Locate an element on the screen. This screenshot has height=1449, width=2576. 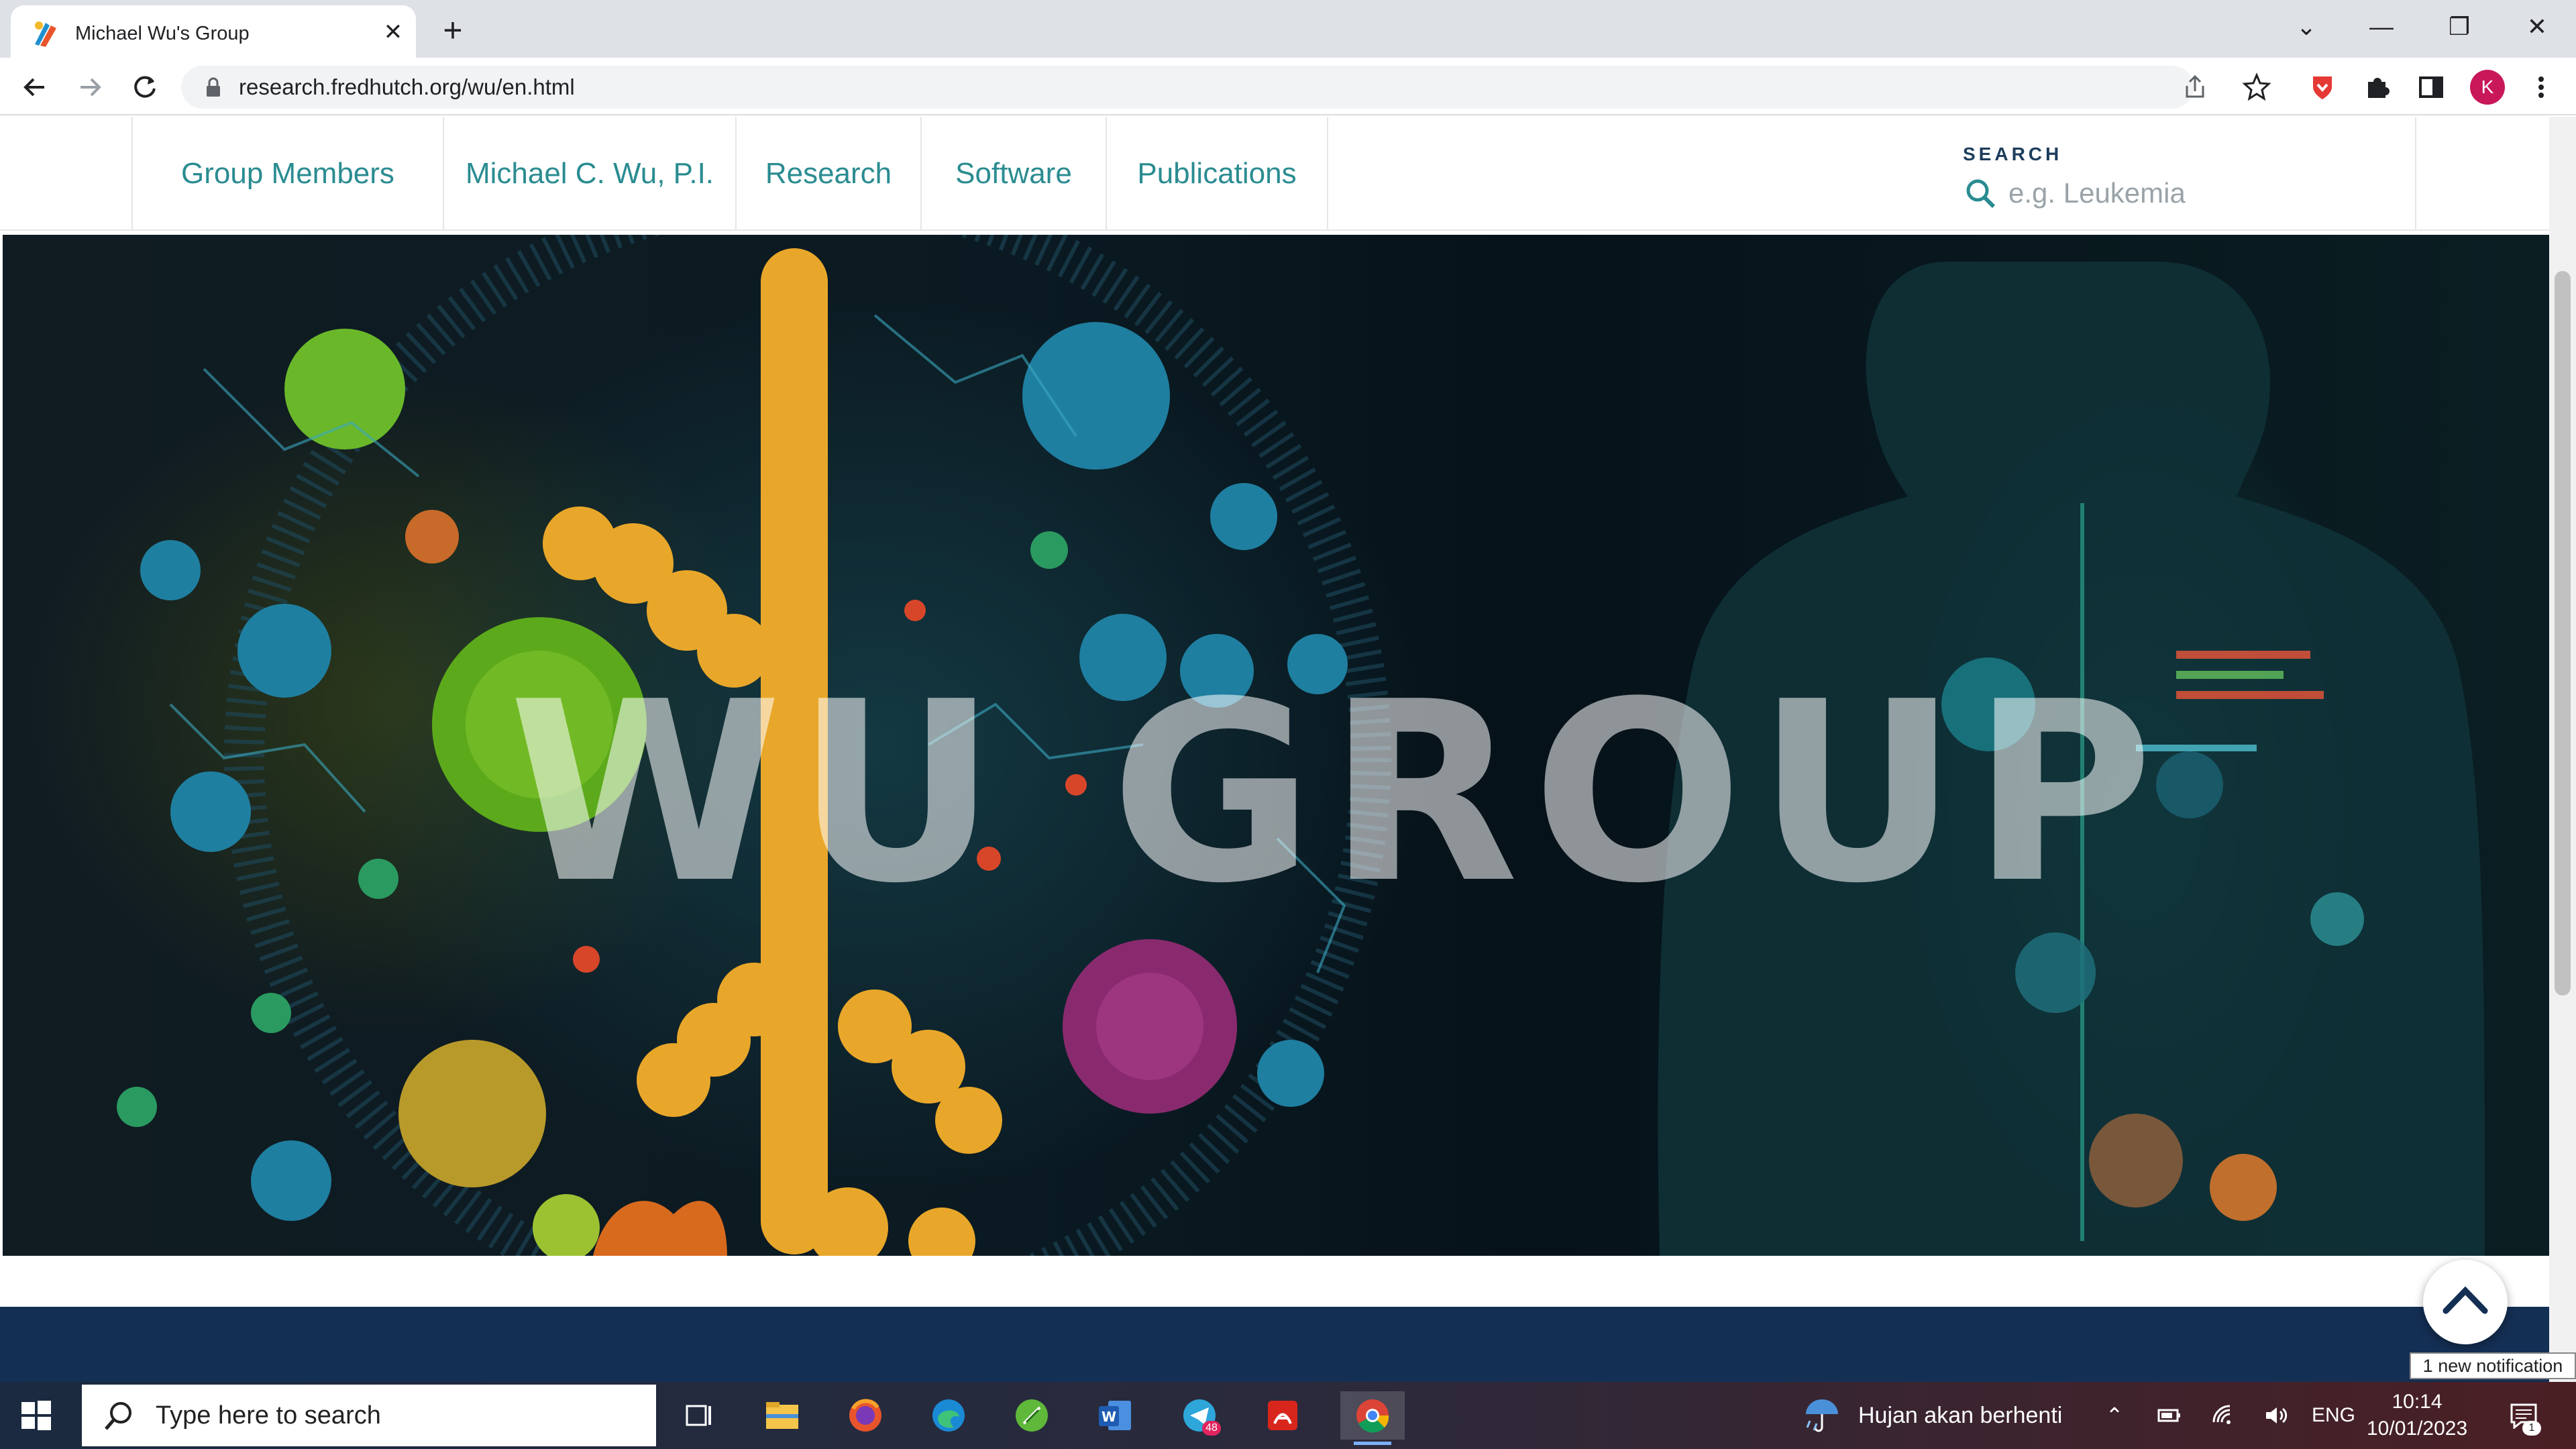
notification-count-badge: 1 is located at coordinates (2531, 1428).